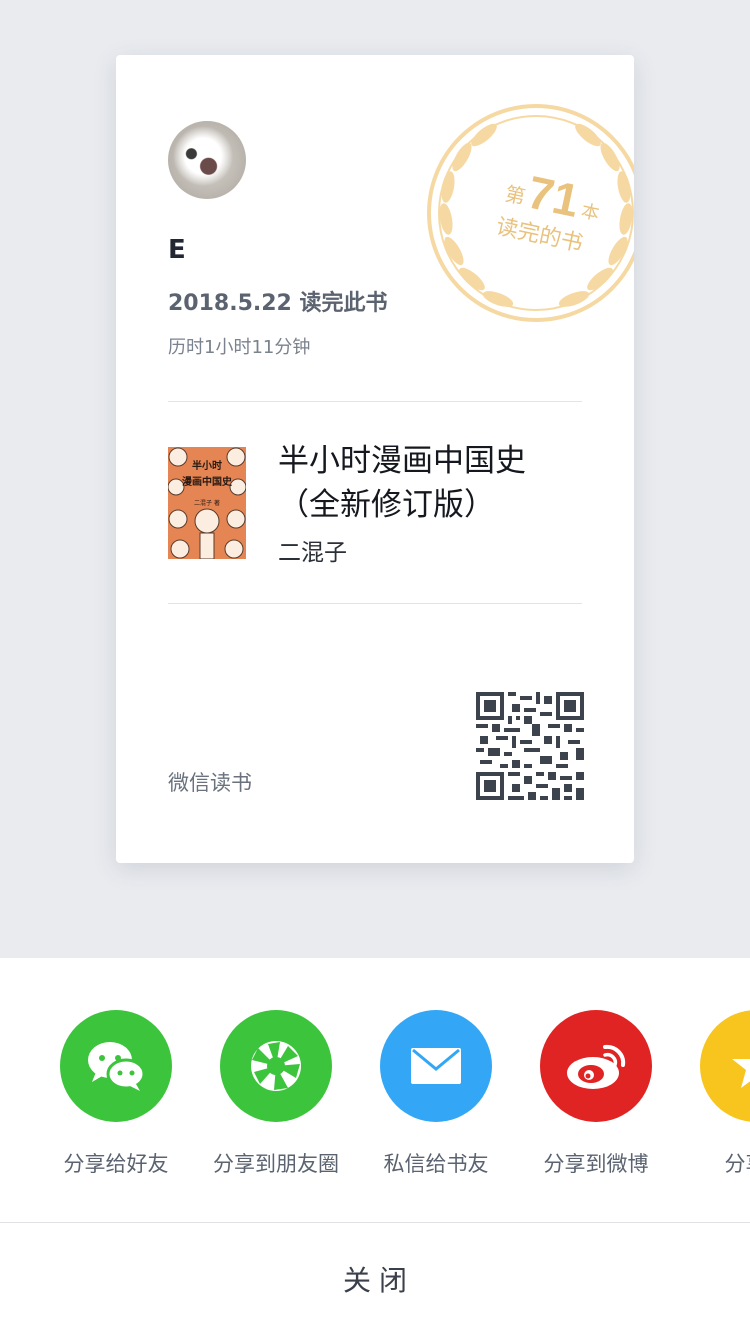 The image size is (750, 1334). What do you see at coordinates (207, 465) in the screenshot?
I see `cover-title-line1: 半小时` at bounding box center [207, 465].